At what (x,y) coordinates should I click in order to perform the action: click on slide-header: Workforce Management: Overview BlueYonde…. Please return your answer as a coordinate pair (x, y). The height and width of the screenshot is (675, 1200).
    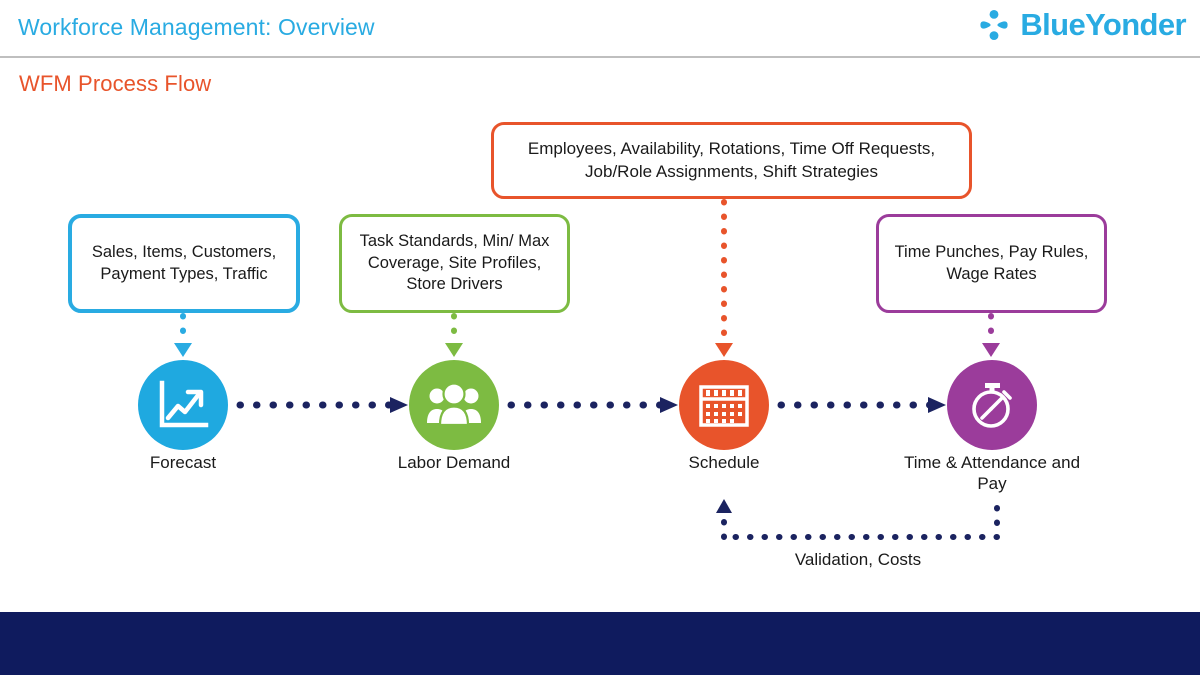
    Looking at the image, I should click on (600, 29).